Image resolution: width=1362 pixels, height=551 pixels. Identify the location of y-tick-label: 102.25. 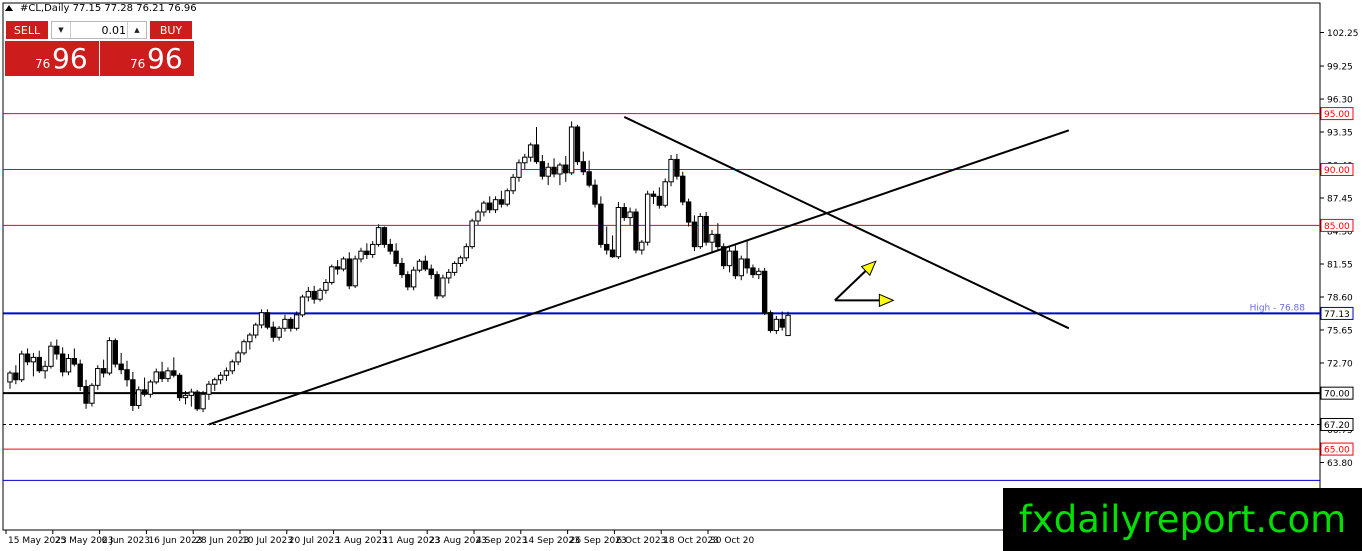
(1343, 34).